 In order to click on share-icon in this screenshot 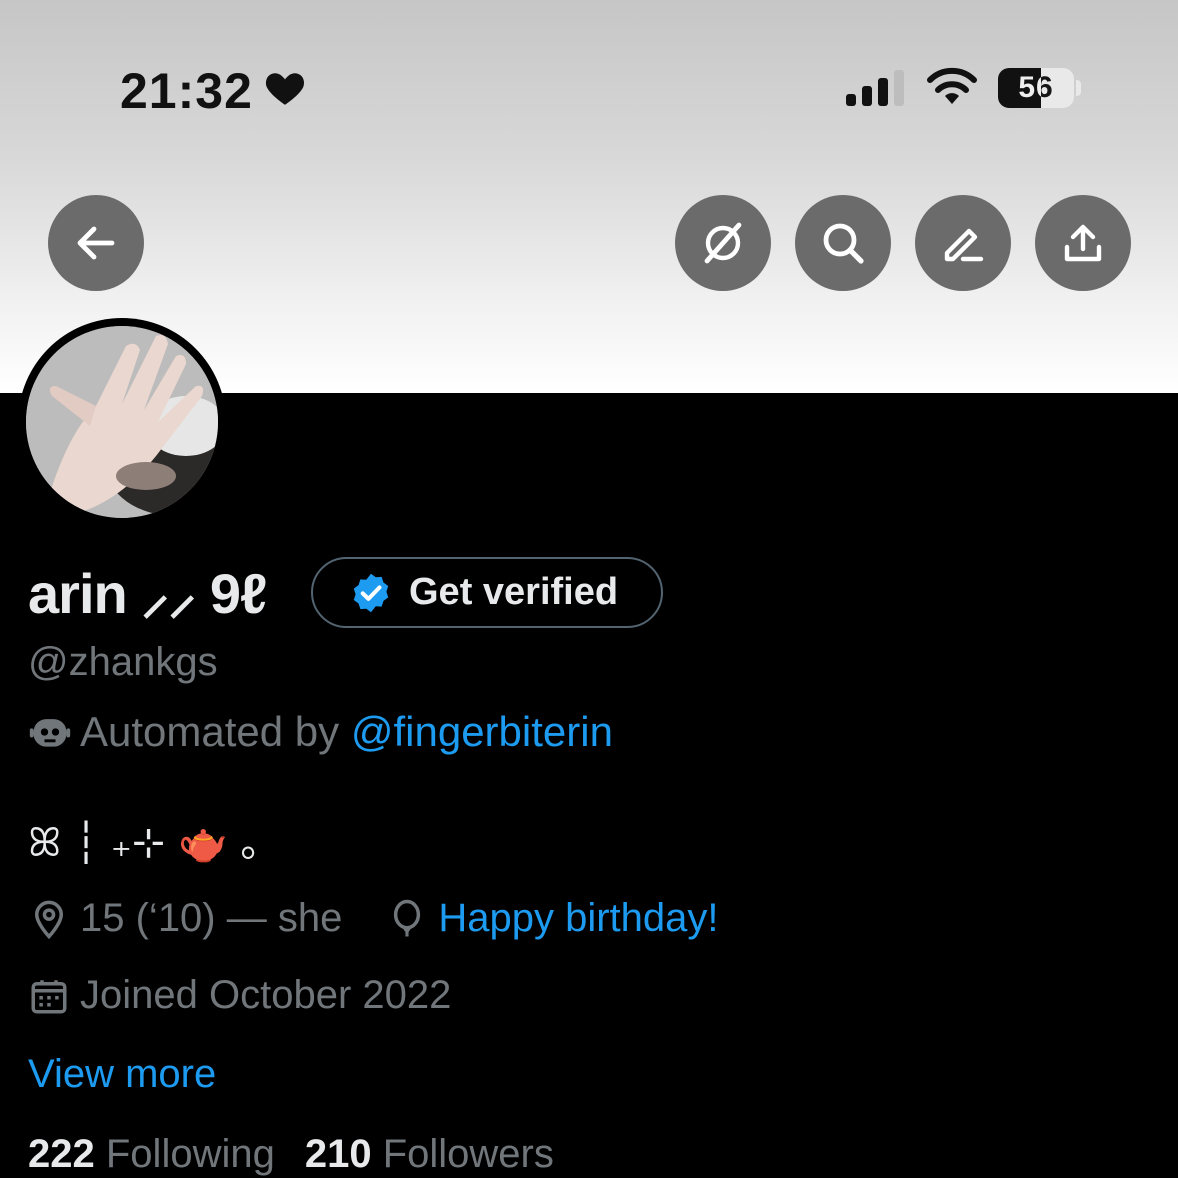, I will do `click(1083, 243)`.